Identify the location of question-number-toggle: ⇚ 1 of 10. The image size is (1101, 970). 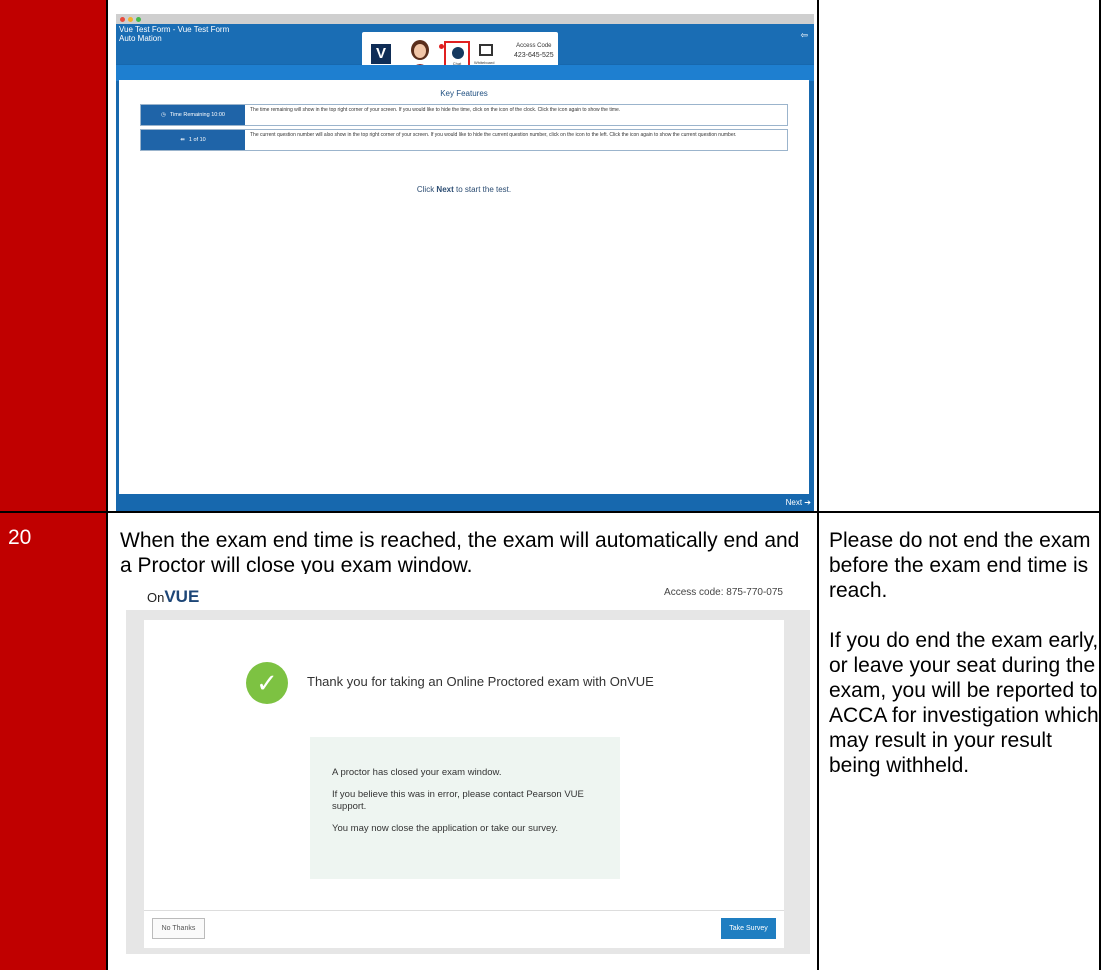
(193, 140).